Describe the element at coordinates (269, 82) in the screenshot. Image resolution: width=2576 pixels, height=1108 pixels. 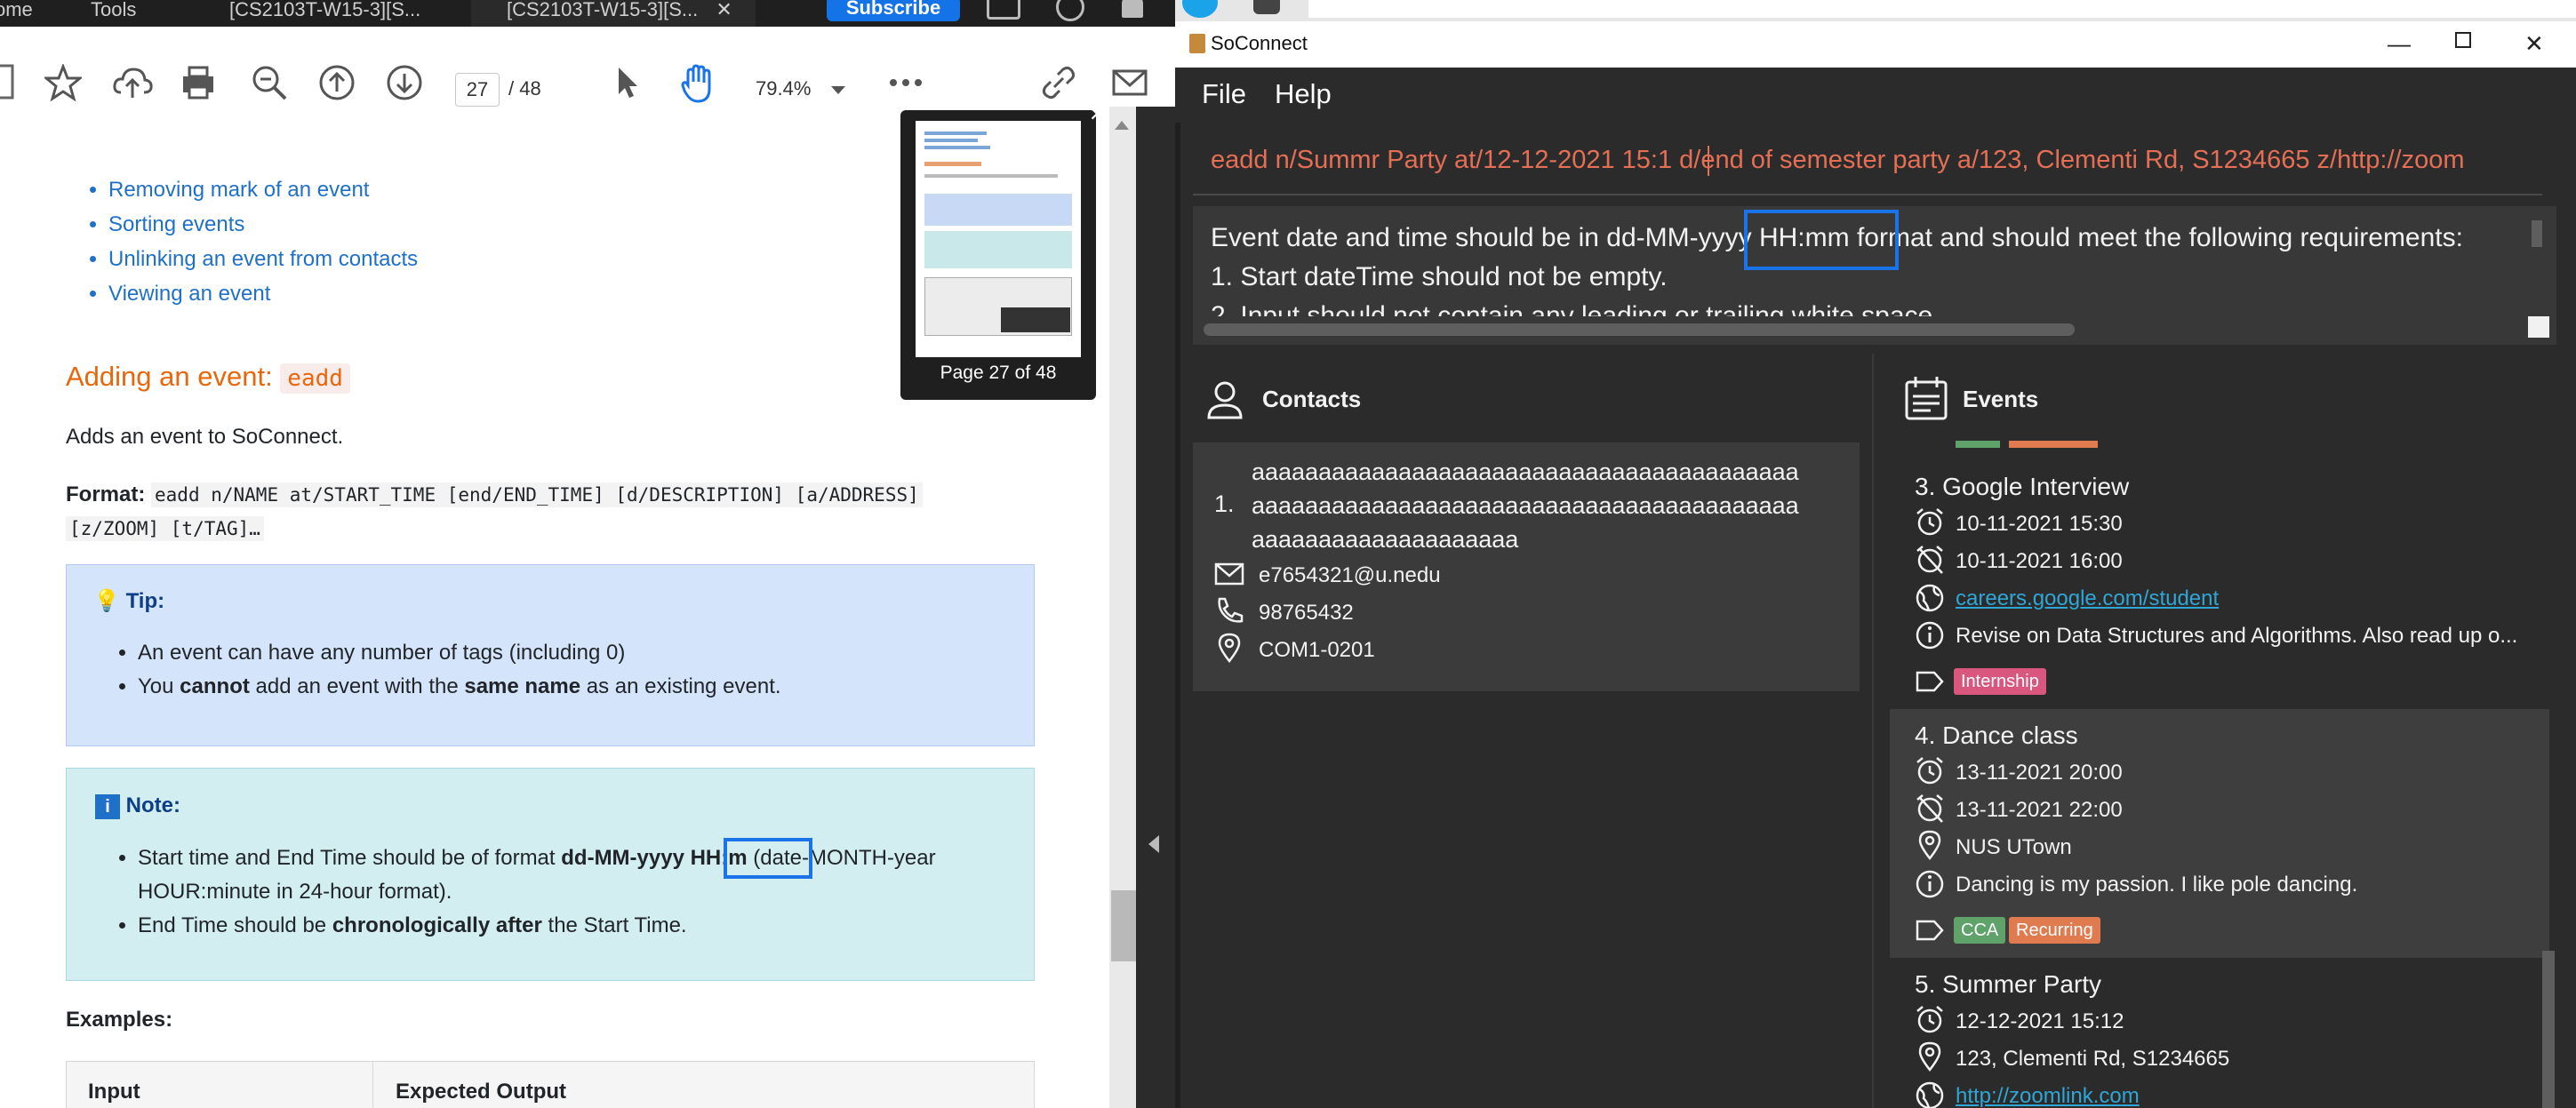
I see `zoom-search-icon` at that location.